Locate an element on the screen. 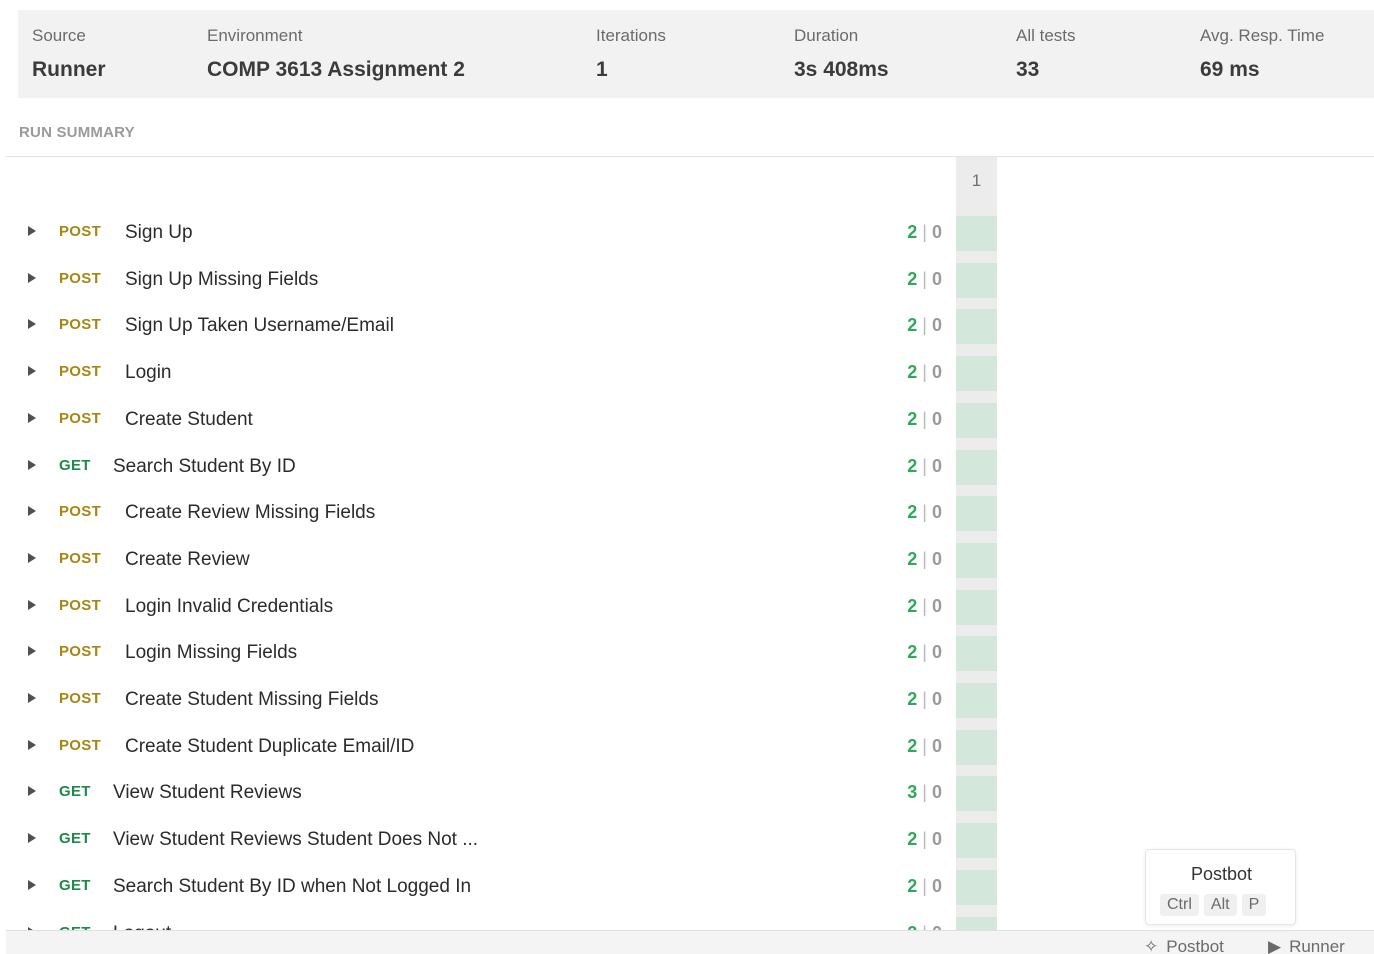 The width and height of the screenshot is (1374, 954). postbot-tooltip-title: Postbot is located at coordinates (1221, 874).